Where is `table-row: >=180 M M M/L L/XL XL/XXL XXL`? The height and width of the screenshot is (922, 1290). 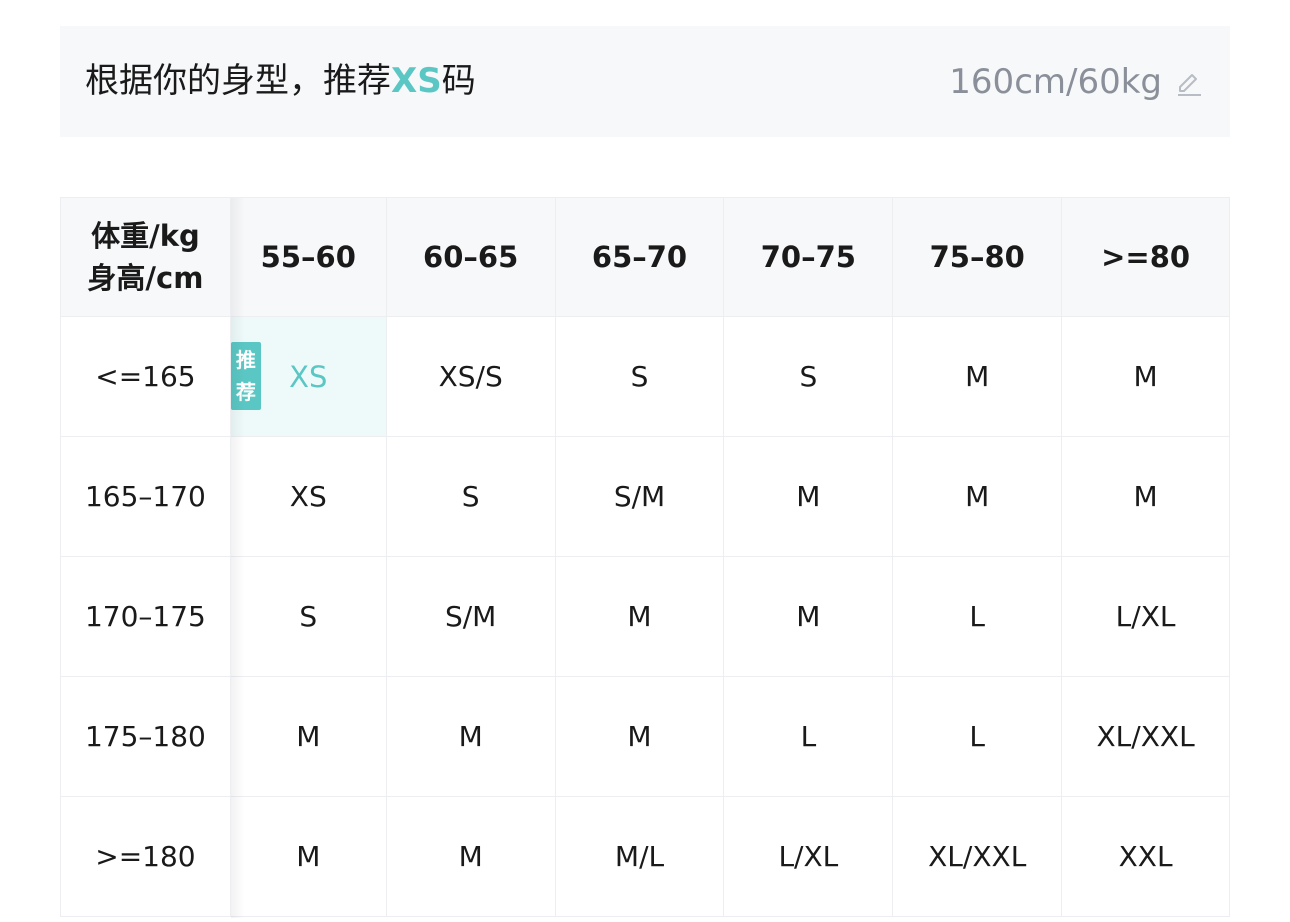
table-row: >=180 M M M/L L/XL XL/XXL XXL is located at coordinates (646, 857).